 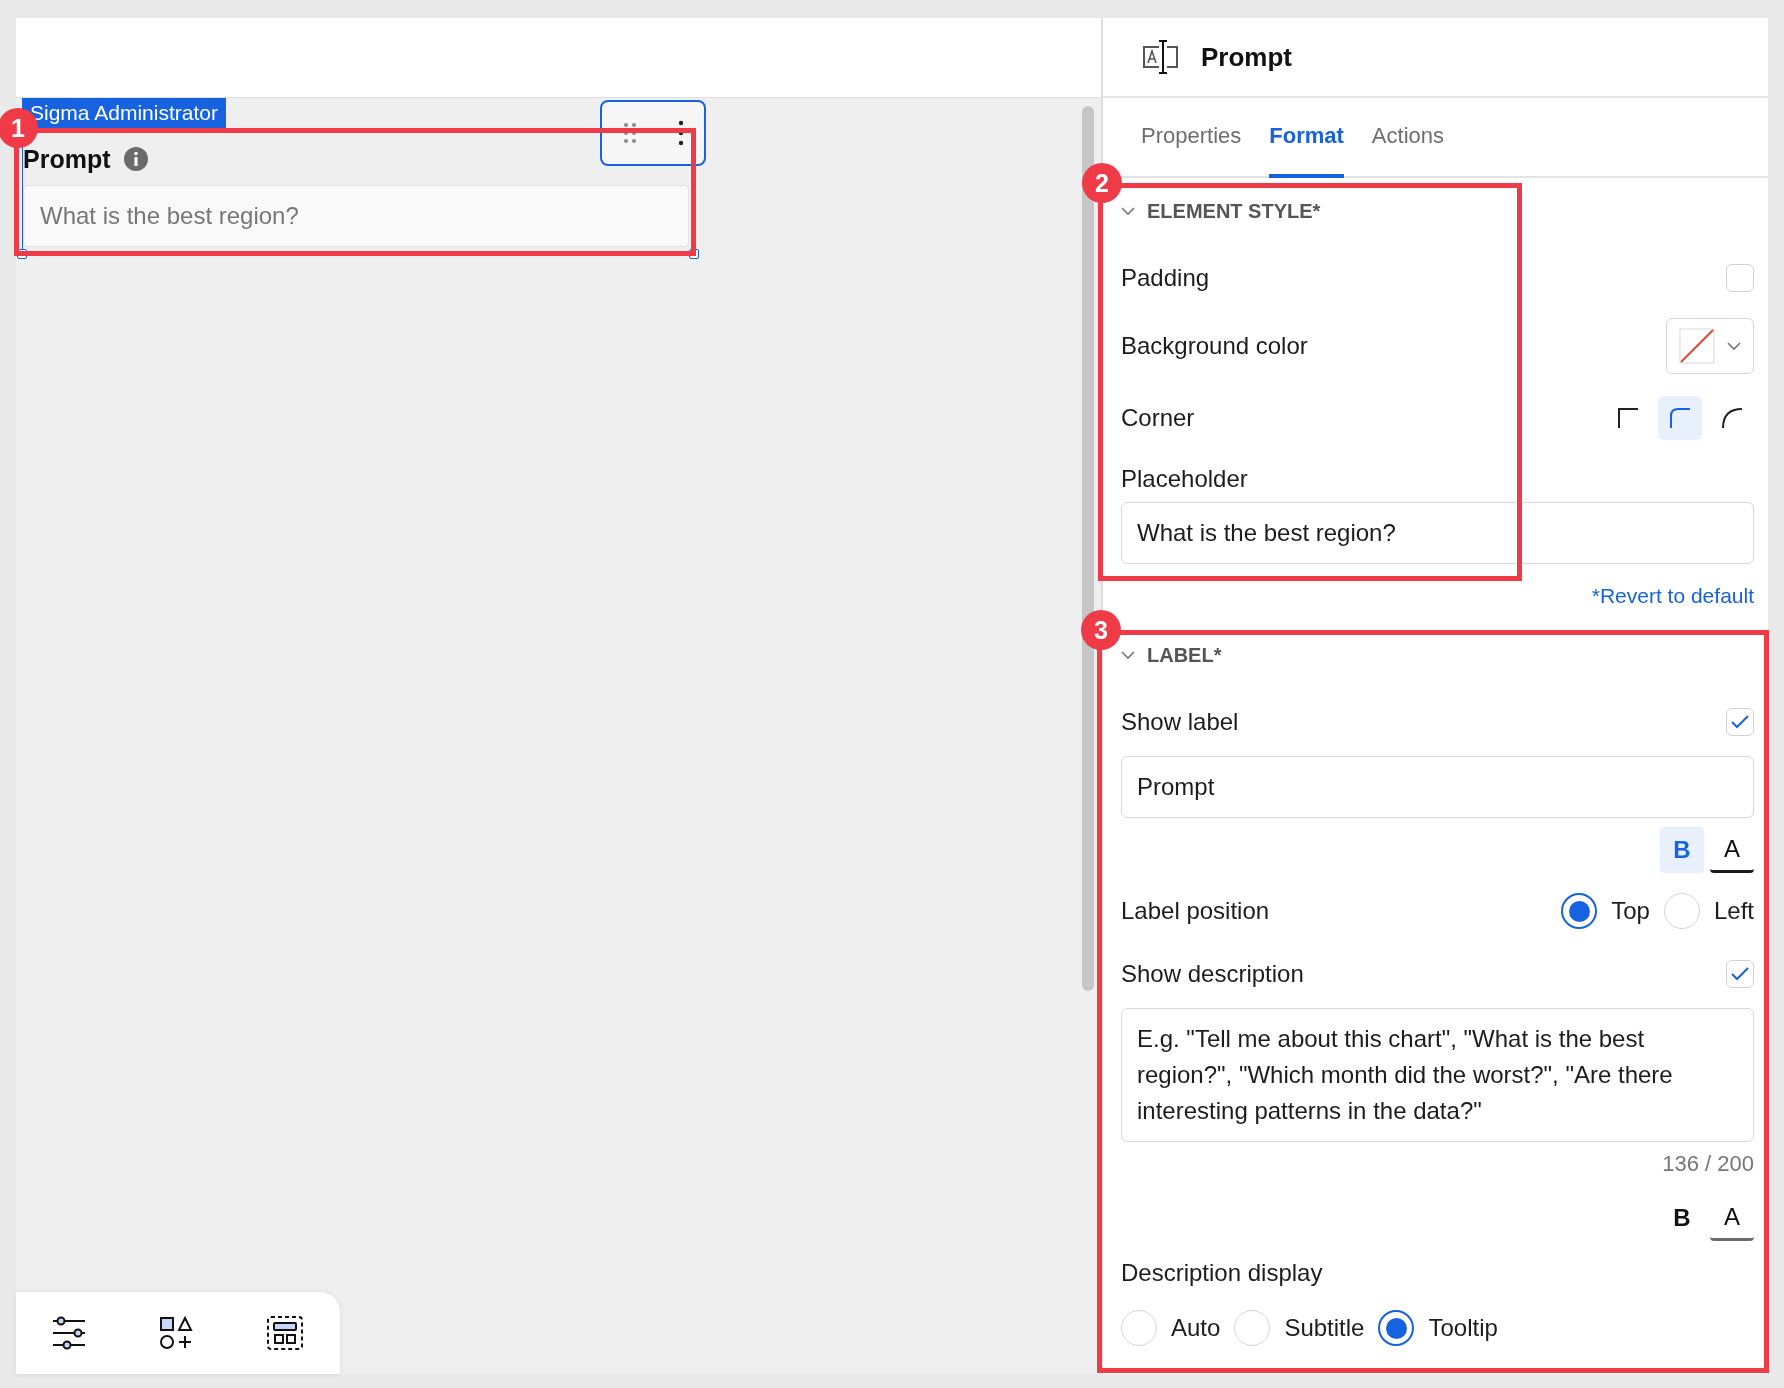 I want to click on setting-label: Background color, so click(x=1214, y=346).